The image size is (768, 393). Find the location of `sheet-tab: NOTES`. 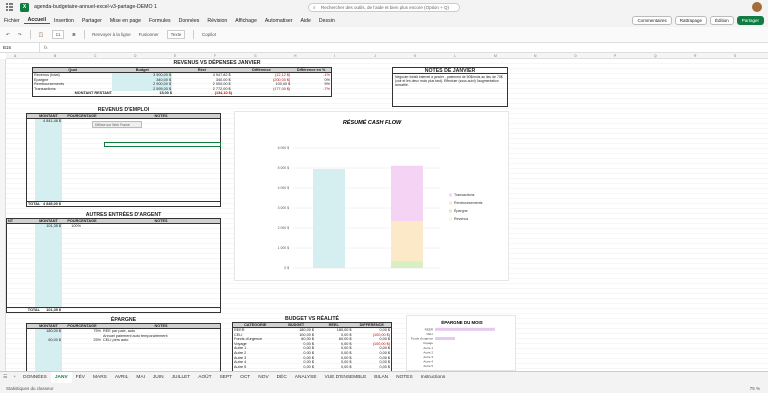

sheet-tab: NOTES is located at coordinates (404, 378).